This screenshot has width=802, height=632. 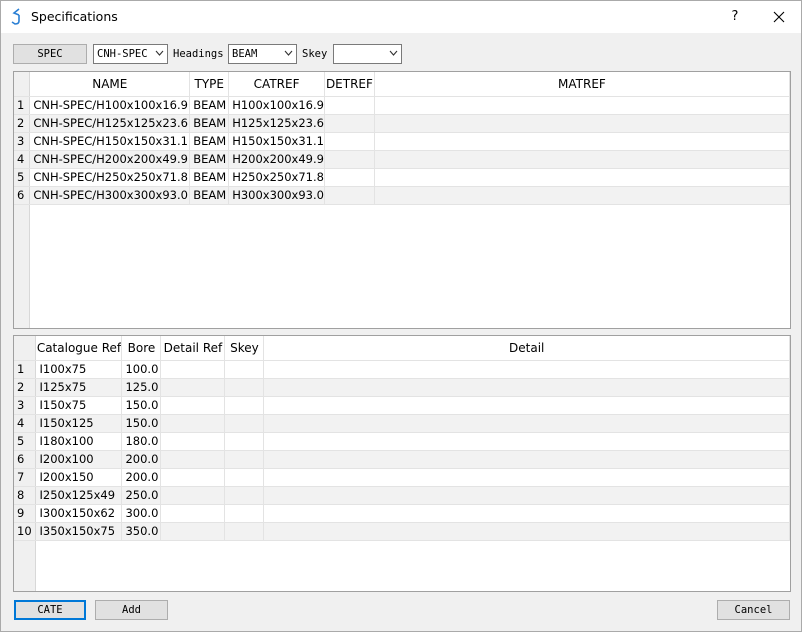 I want to click on cell-catref: I100x75, so click(x=79, y=369).